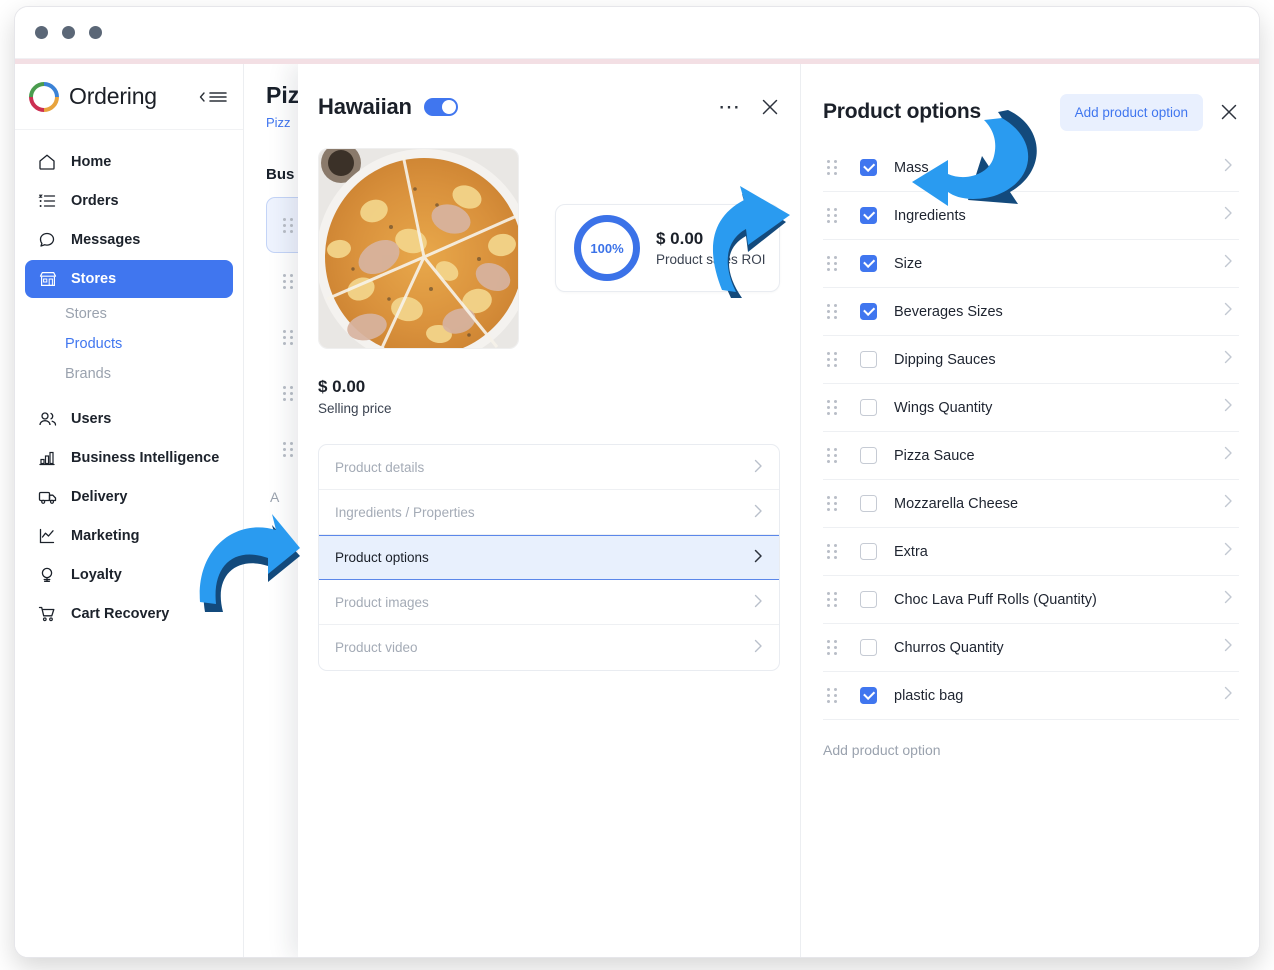 The image size is (1274, 970). Describe the element at coordinates (49, 497) in the screenshot. I see `truck-icon` at that location.